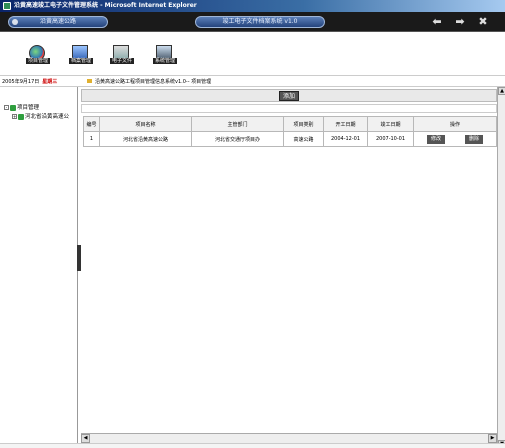  I want to click on forward-arrow-icon: ➡, so click(460, 22).